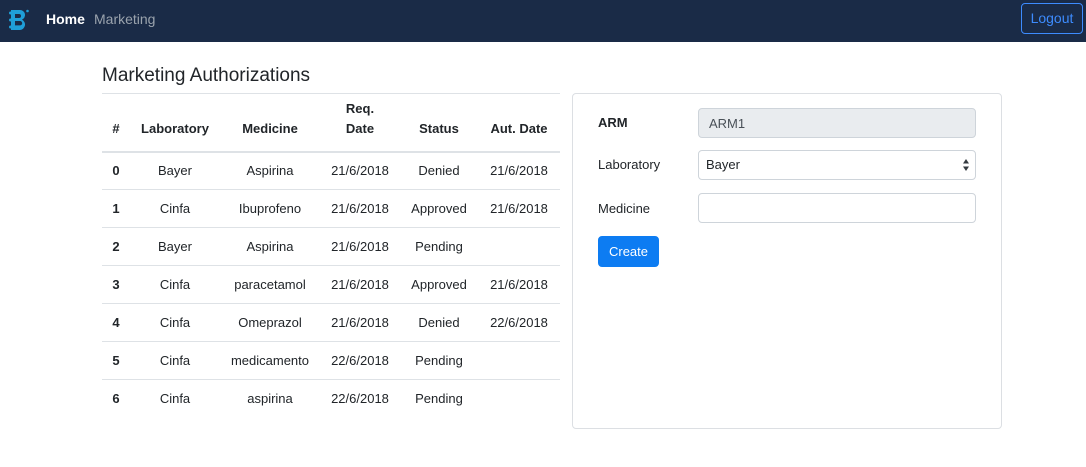  I want to click on table-row: 5 Cinfa medicamento 22/6/2018 Pending, so click(331, 360).